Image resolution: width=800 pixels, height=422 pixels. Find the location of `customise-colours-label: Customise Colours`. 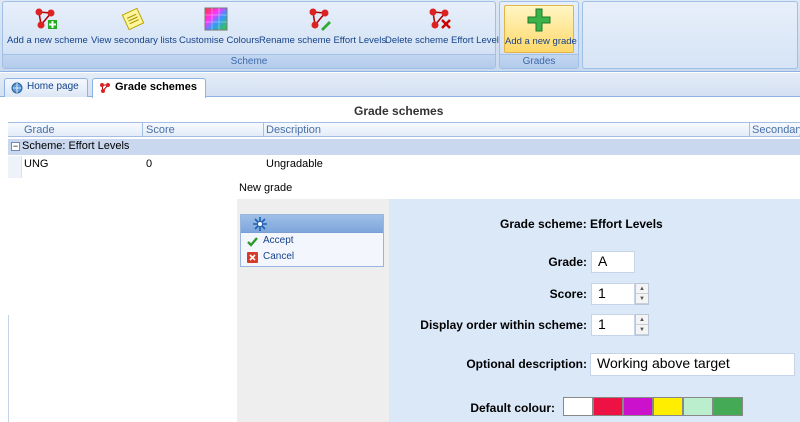

customise-colours-label: Customise Colours is located at coordinates (219, 40).